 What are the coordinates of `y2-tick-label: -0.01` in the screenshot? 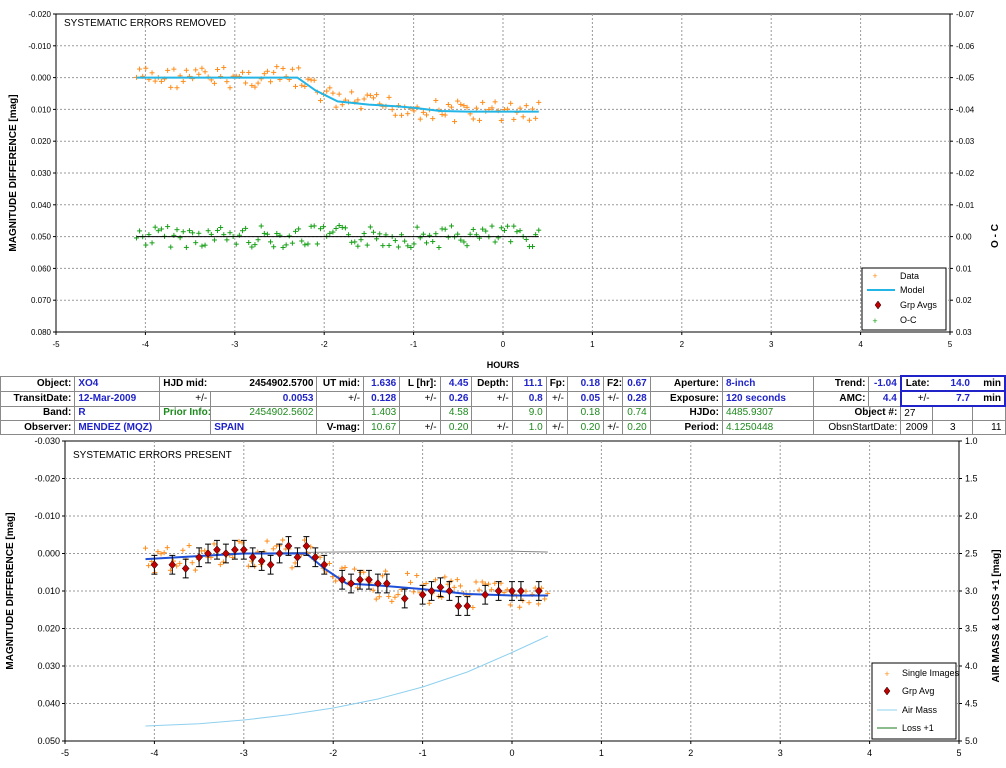 It's located at (965, 205).